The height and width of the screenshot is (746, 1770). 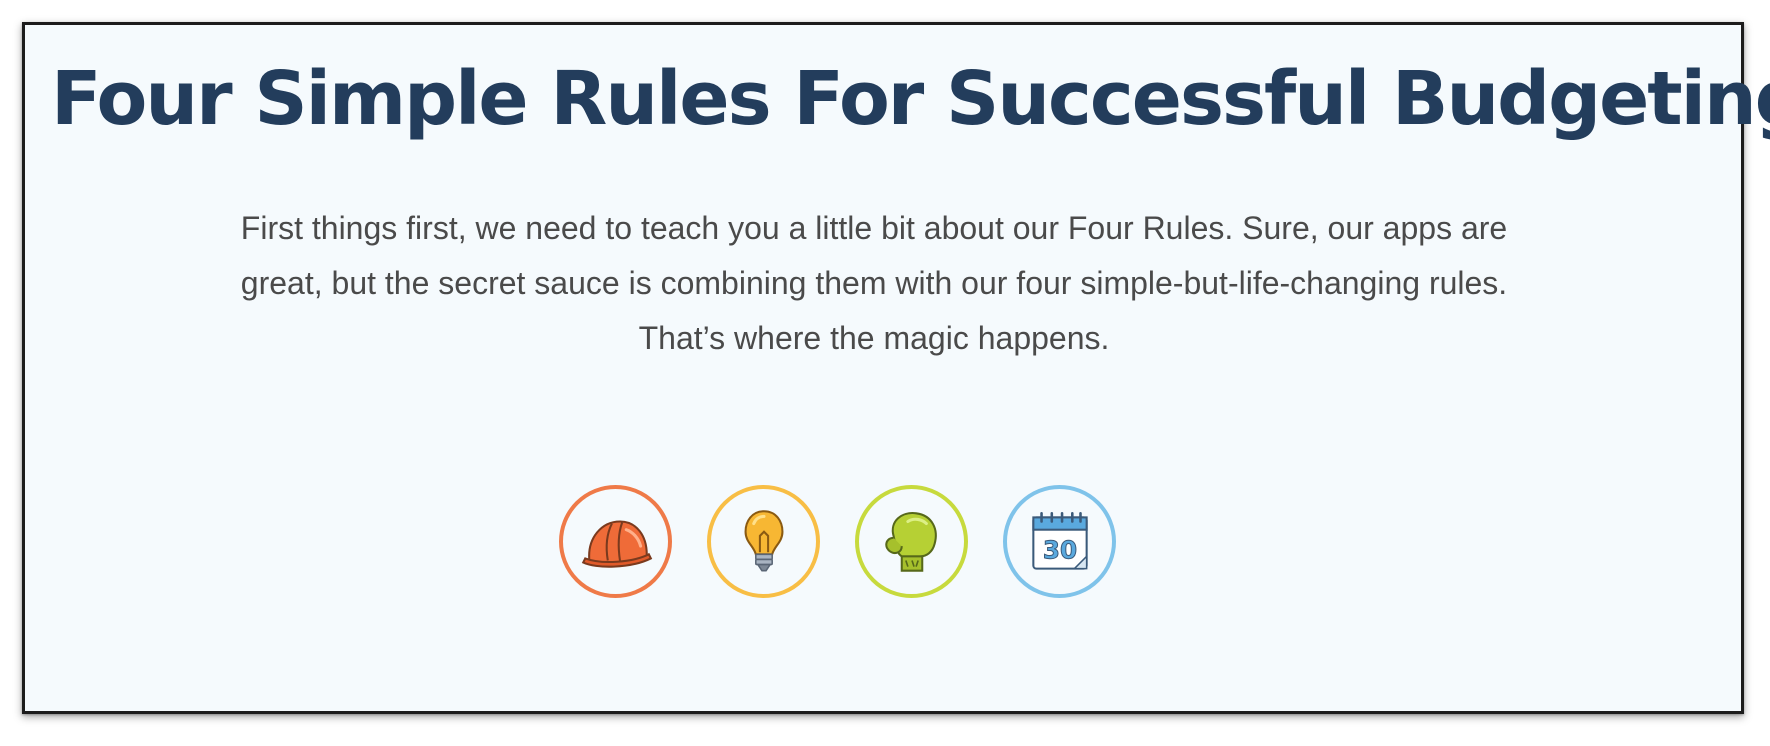 I want to click on light-bulb-icon, so click(x=763, y=540).